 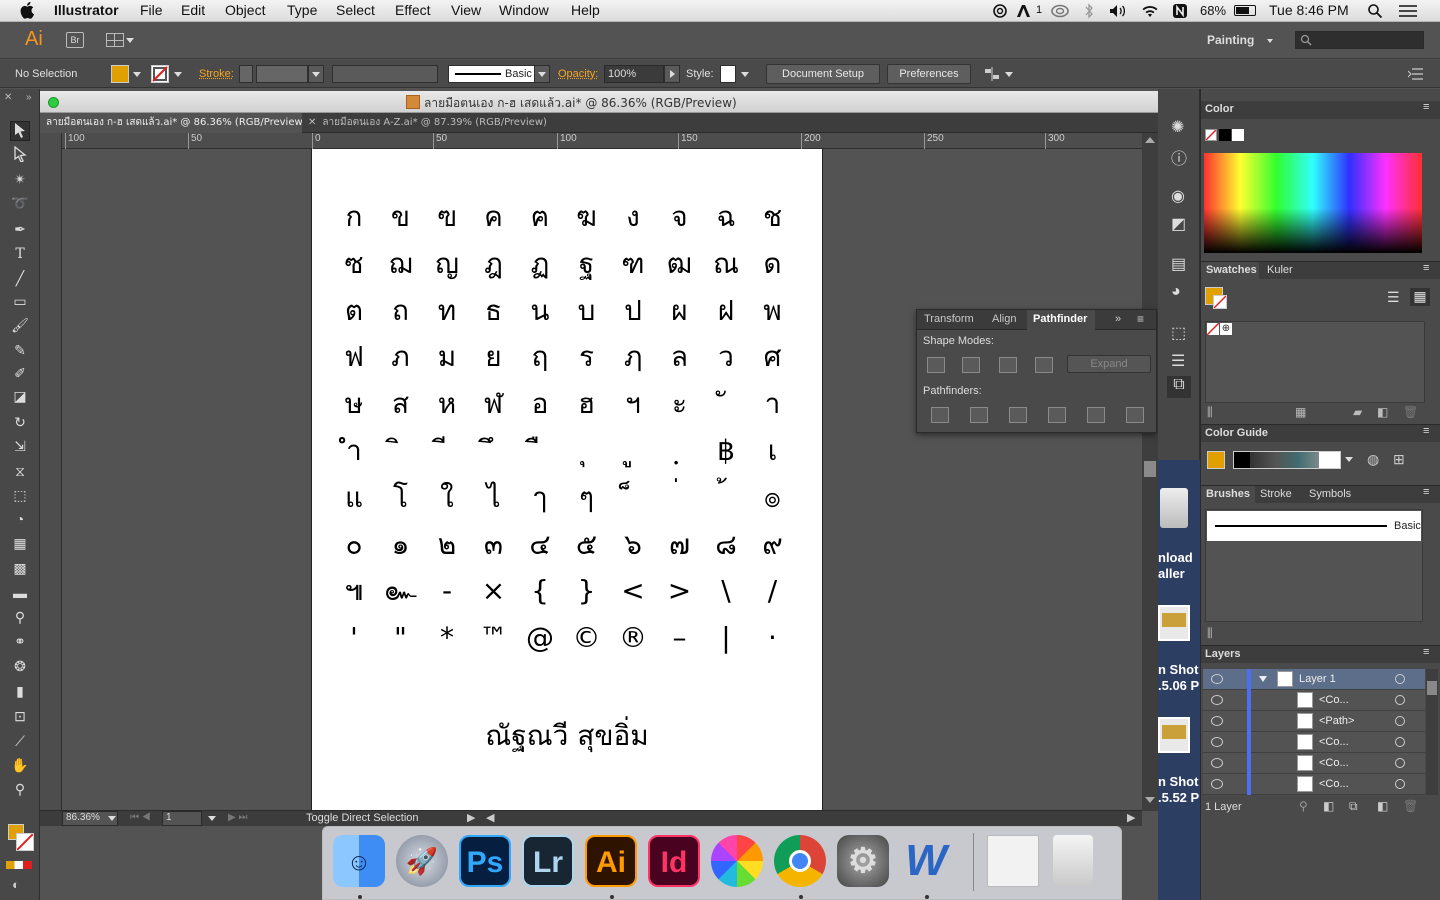 I want to click on glyph-cell: ๓, so click(x=494, y=545).